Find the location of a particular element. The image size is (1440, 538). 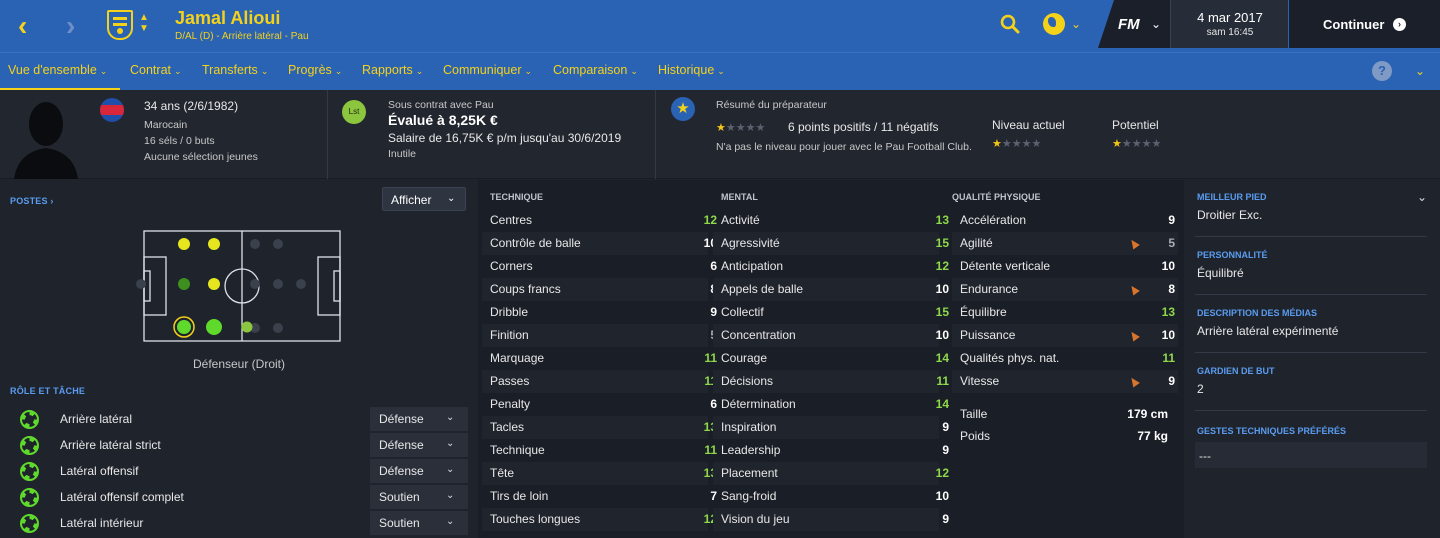

scout-points: 6 points positifs / 11 négatifs is located at coordinates (863, 127).